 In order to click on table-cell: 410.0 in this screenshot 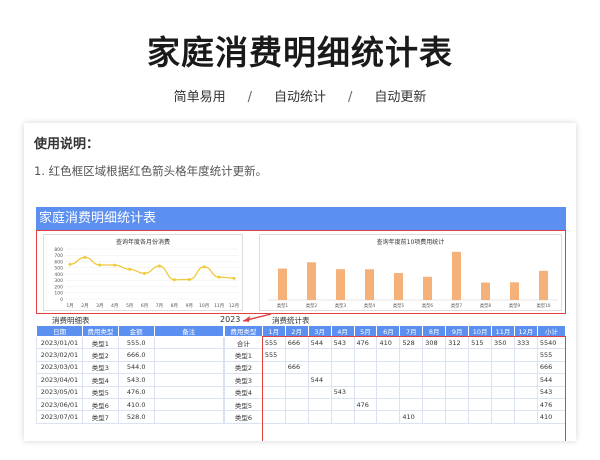, I will do `click(136, 404)`.